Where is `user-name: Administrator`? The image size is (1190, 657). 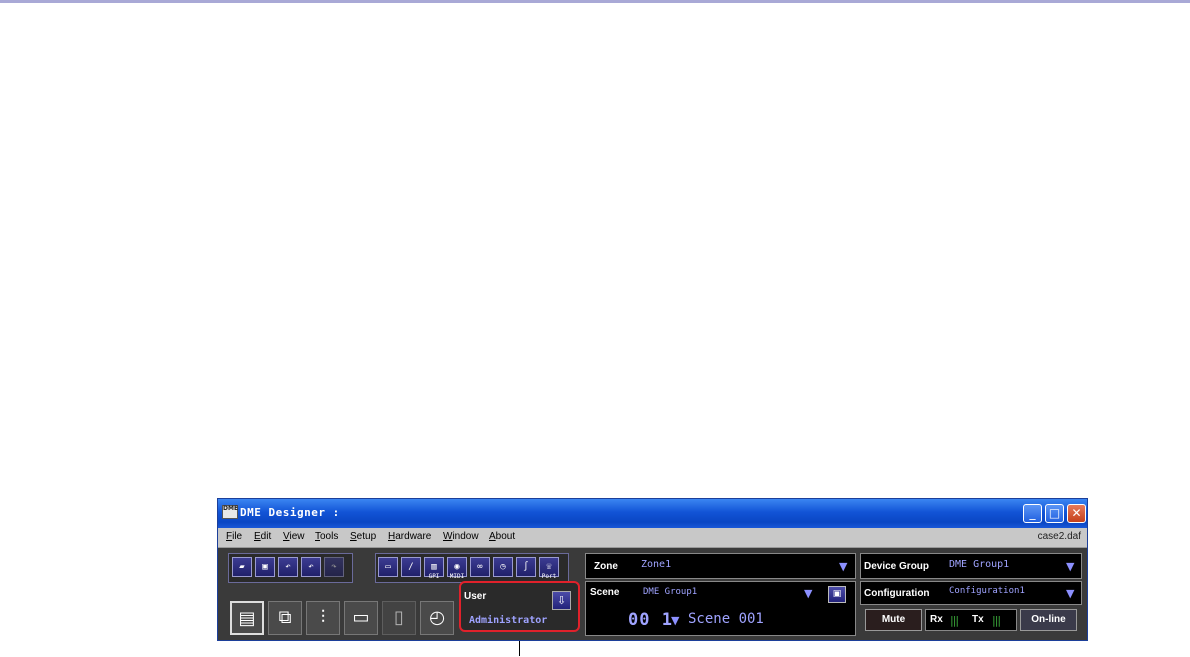 user-name: Administrator is located at coordinates (508, 620).